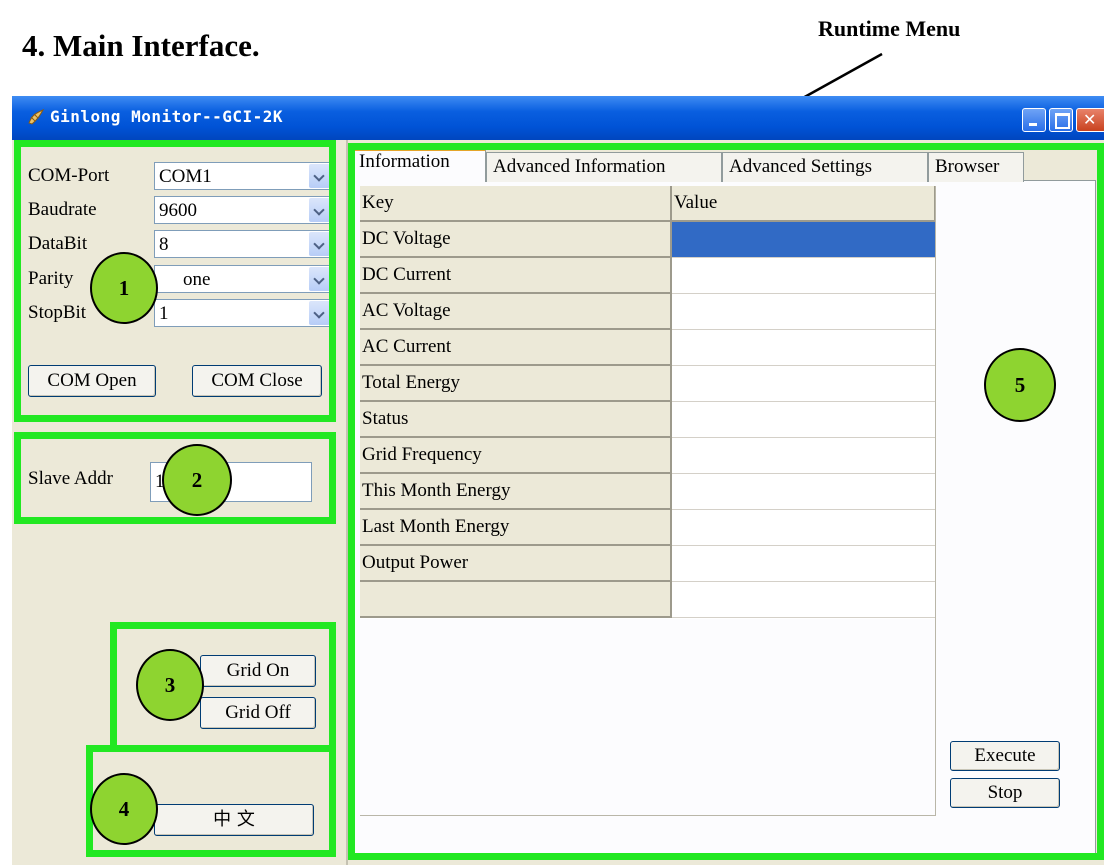 The height and width of the screenshot is (865, 1104). What do you see at coordinates (178, 210) in the screenshot?
I see `baudrate-value: 9600` at bounding box center [178, 210].